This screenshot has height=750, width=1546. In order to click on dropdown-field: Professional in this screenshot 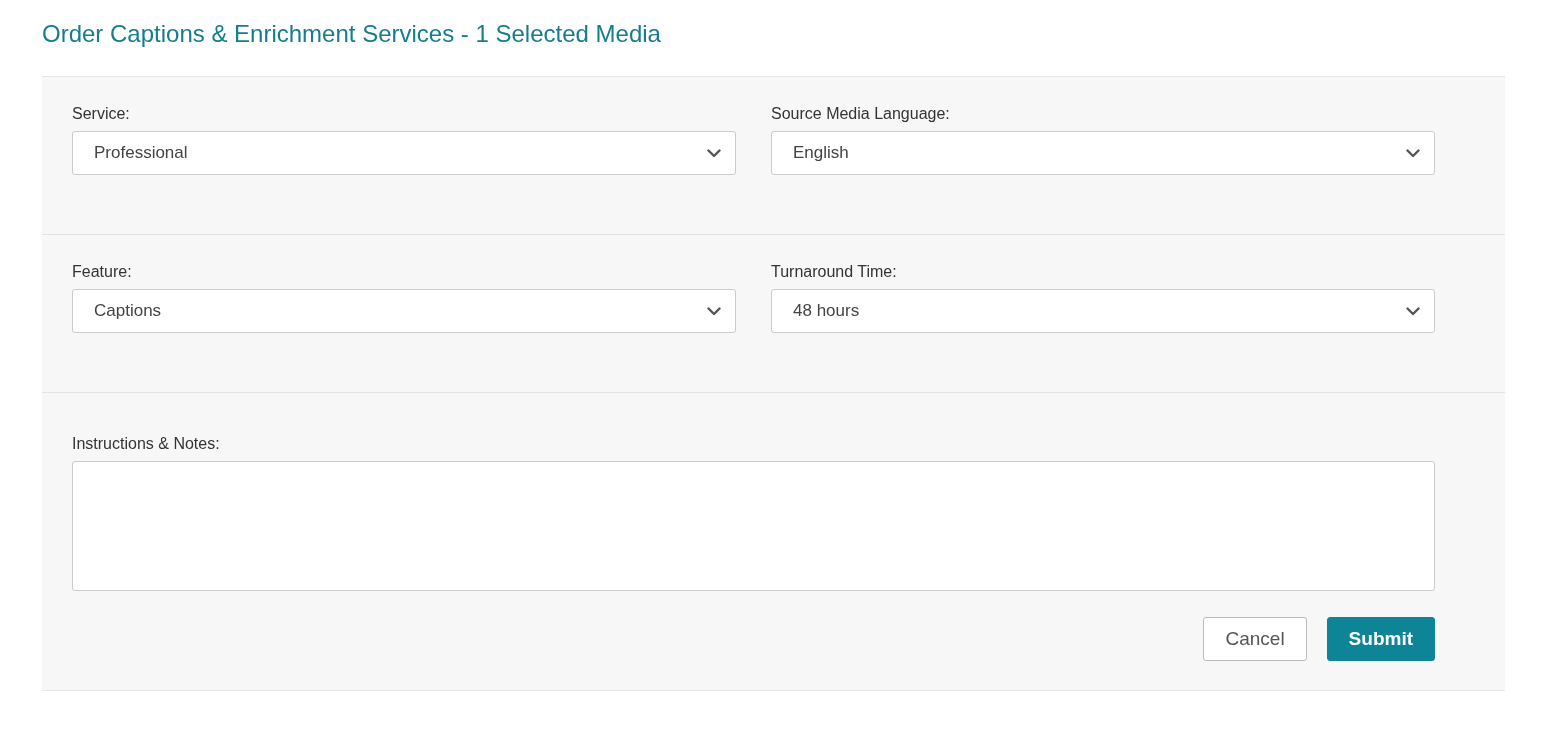, I will do `click(404, 153)`.